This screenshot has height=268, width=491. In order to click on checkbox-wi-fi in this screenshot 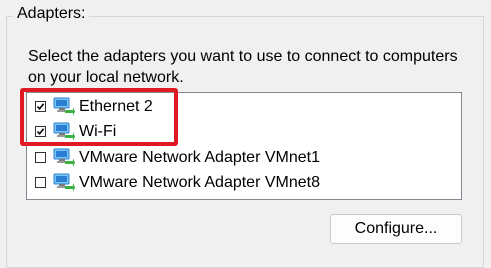, I will do `click(40, 131)`.